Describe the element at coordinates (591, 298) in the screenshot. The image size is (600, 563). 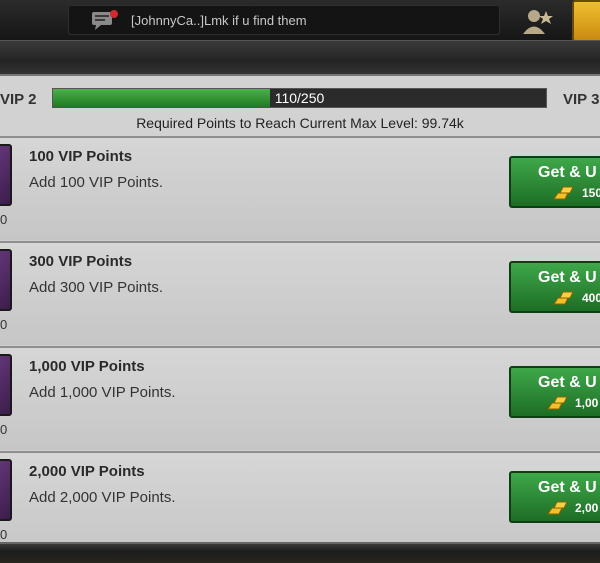
I see `item-price: 400` at that location.